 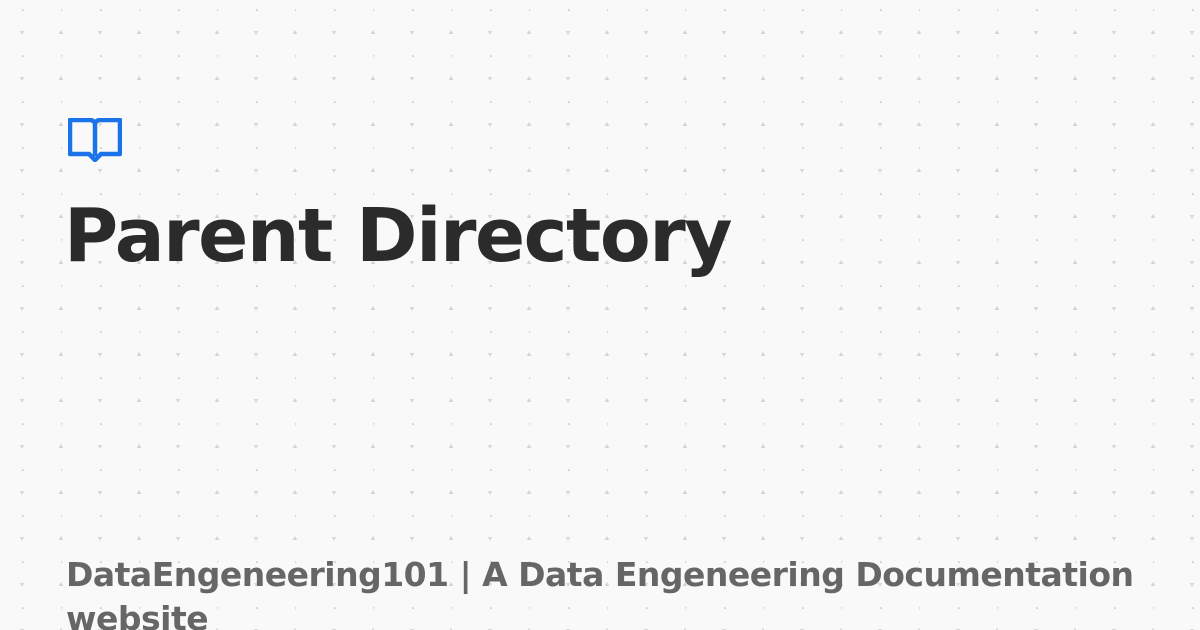 What do you see at coordinates (398, 236) in the screenshot?
I see `page-title: Parent Directory` at bounding box center [398, 236].